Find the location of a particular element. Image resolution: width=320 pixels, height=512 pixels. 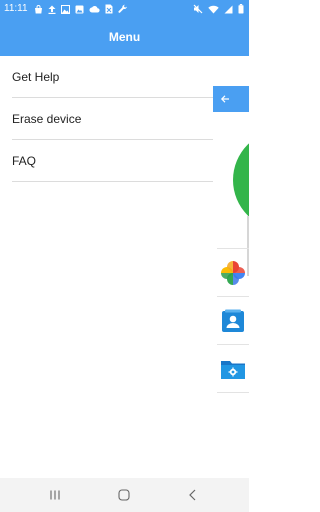

back-icon is located at coordinates (192, 495).